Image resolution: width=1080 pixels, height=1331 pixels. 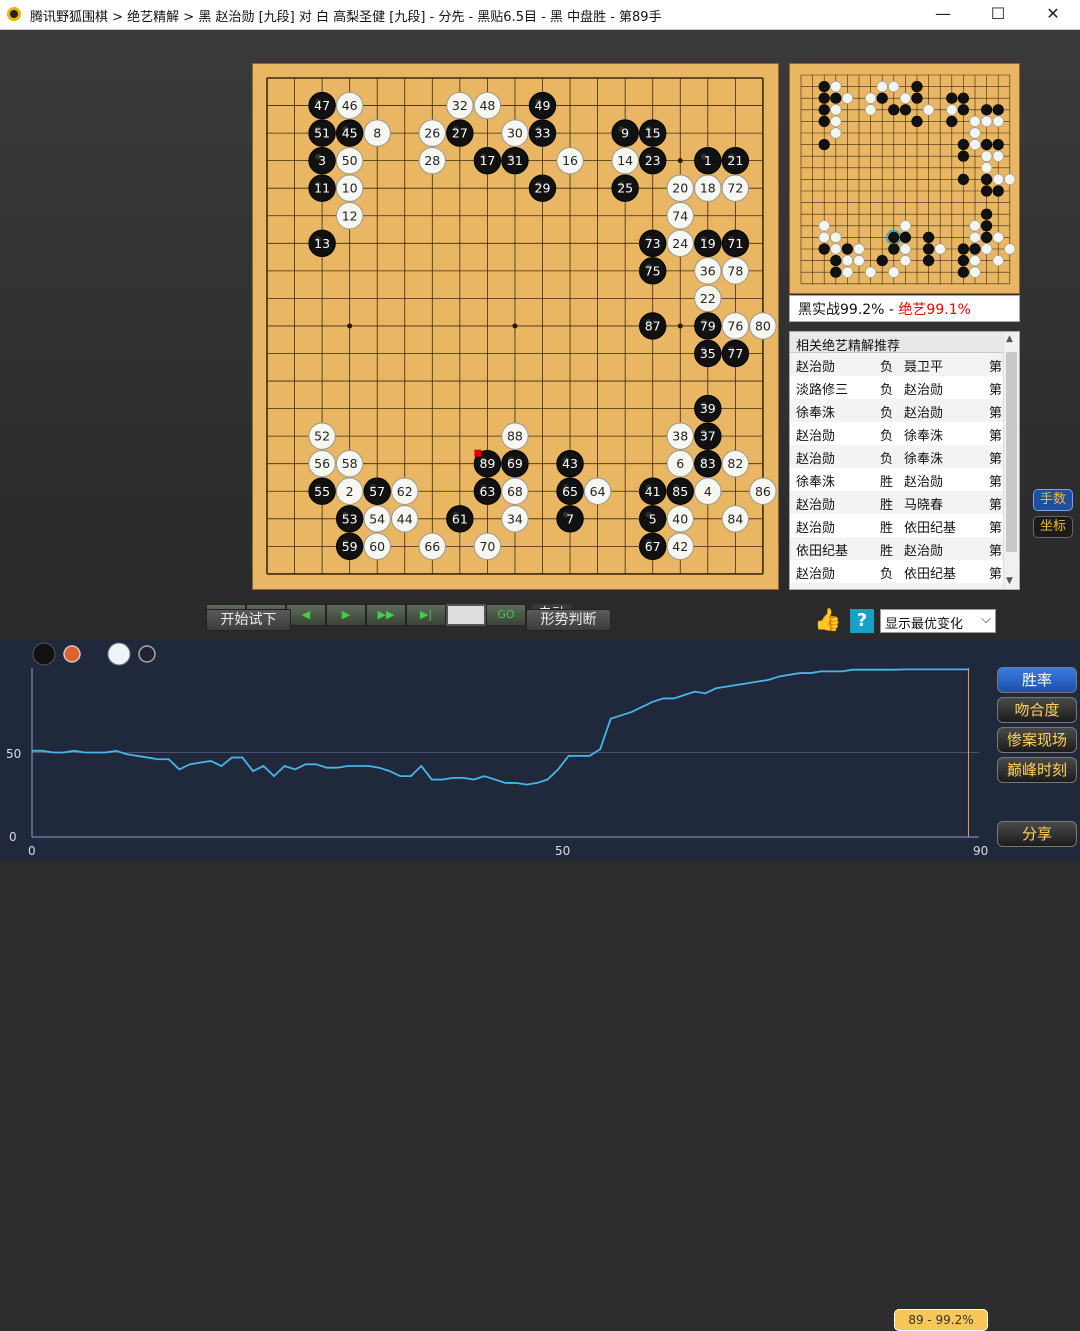 What do you see at coordinates (996, 505) in the screenshot?
I see `round: 第` at bounding box center [996, 505].